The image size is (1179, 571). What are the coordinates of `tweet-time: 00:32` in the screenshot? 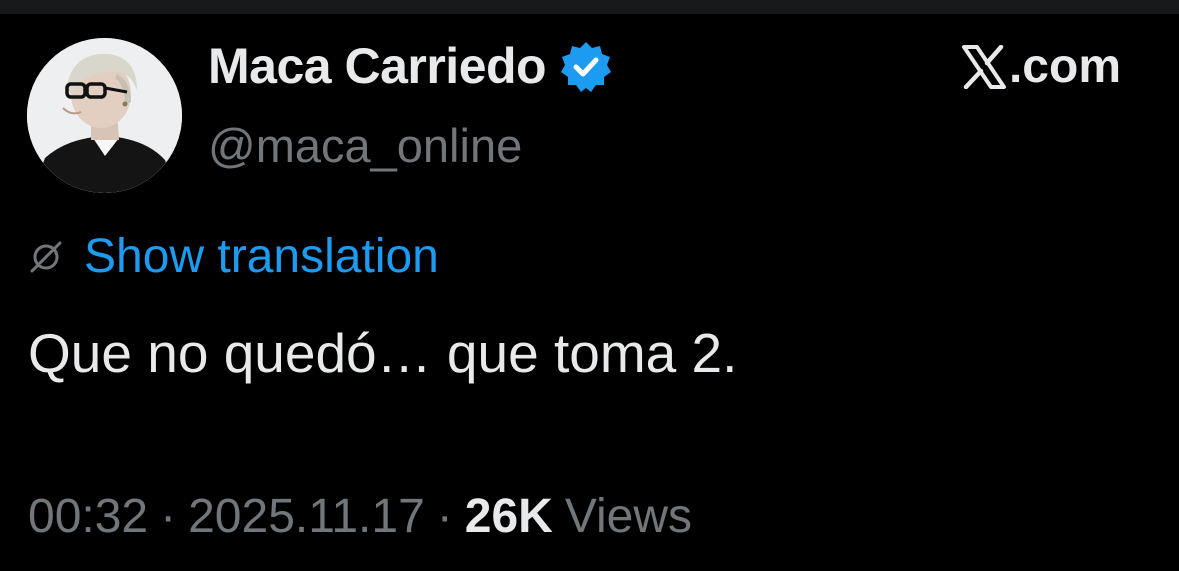 It's located at (88, 517).